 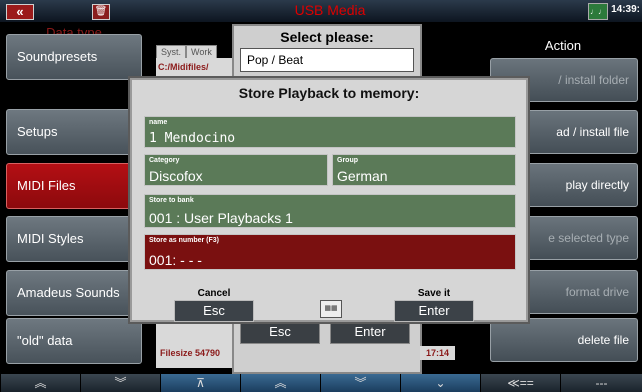 I want to click on save-button: Enter, so click(x=434, y=311).